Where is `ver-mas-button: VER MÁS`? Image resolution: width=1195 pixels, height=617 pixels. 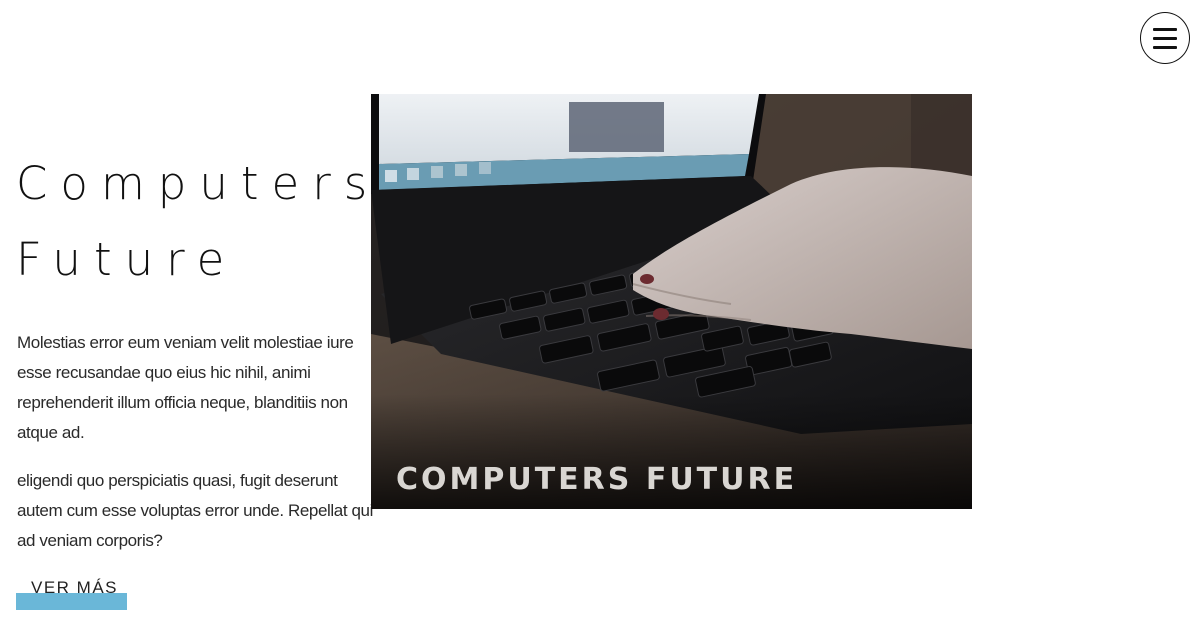
ver-mas-button: VER MÁS is located at coordinates (71, 593).